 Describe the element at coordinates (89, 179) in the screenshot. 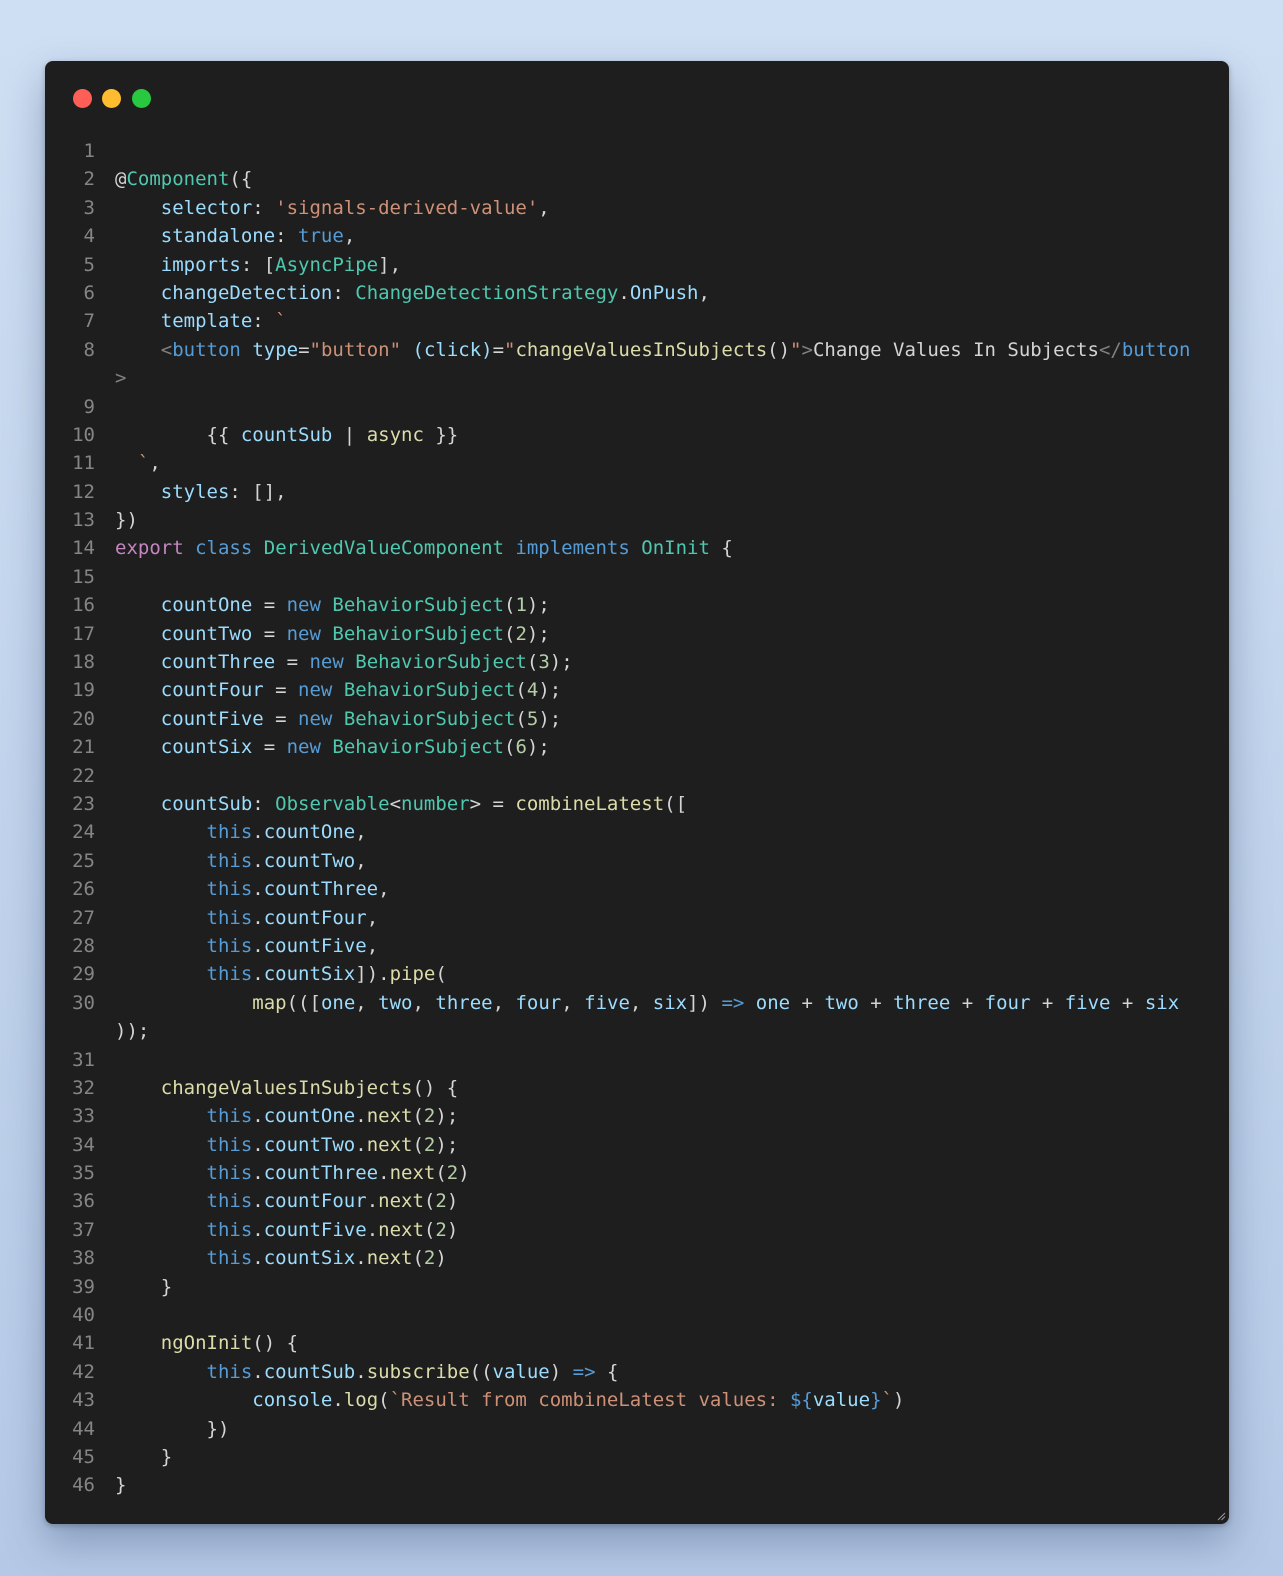

I see `line-number: 2` at that location.